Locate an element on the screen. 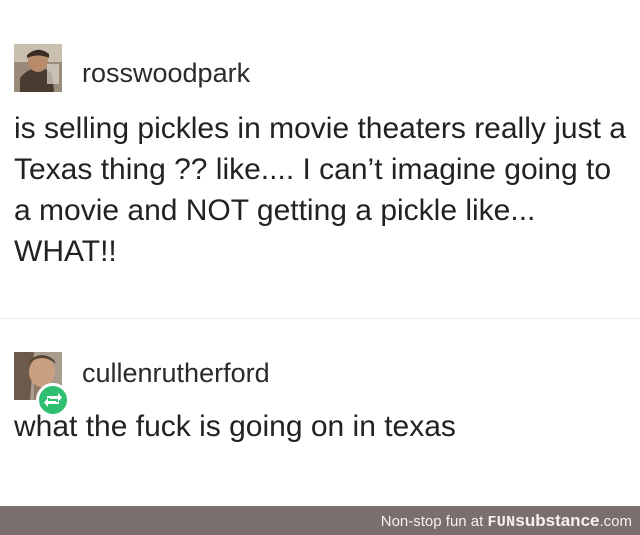 Image resolution: width=640 pixels, height=535 pixels. watermark-brand-domain: .com is located at coordinates (615, 521).